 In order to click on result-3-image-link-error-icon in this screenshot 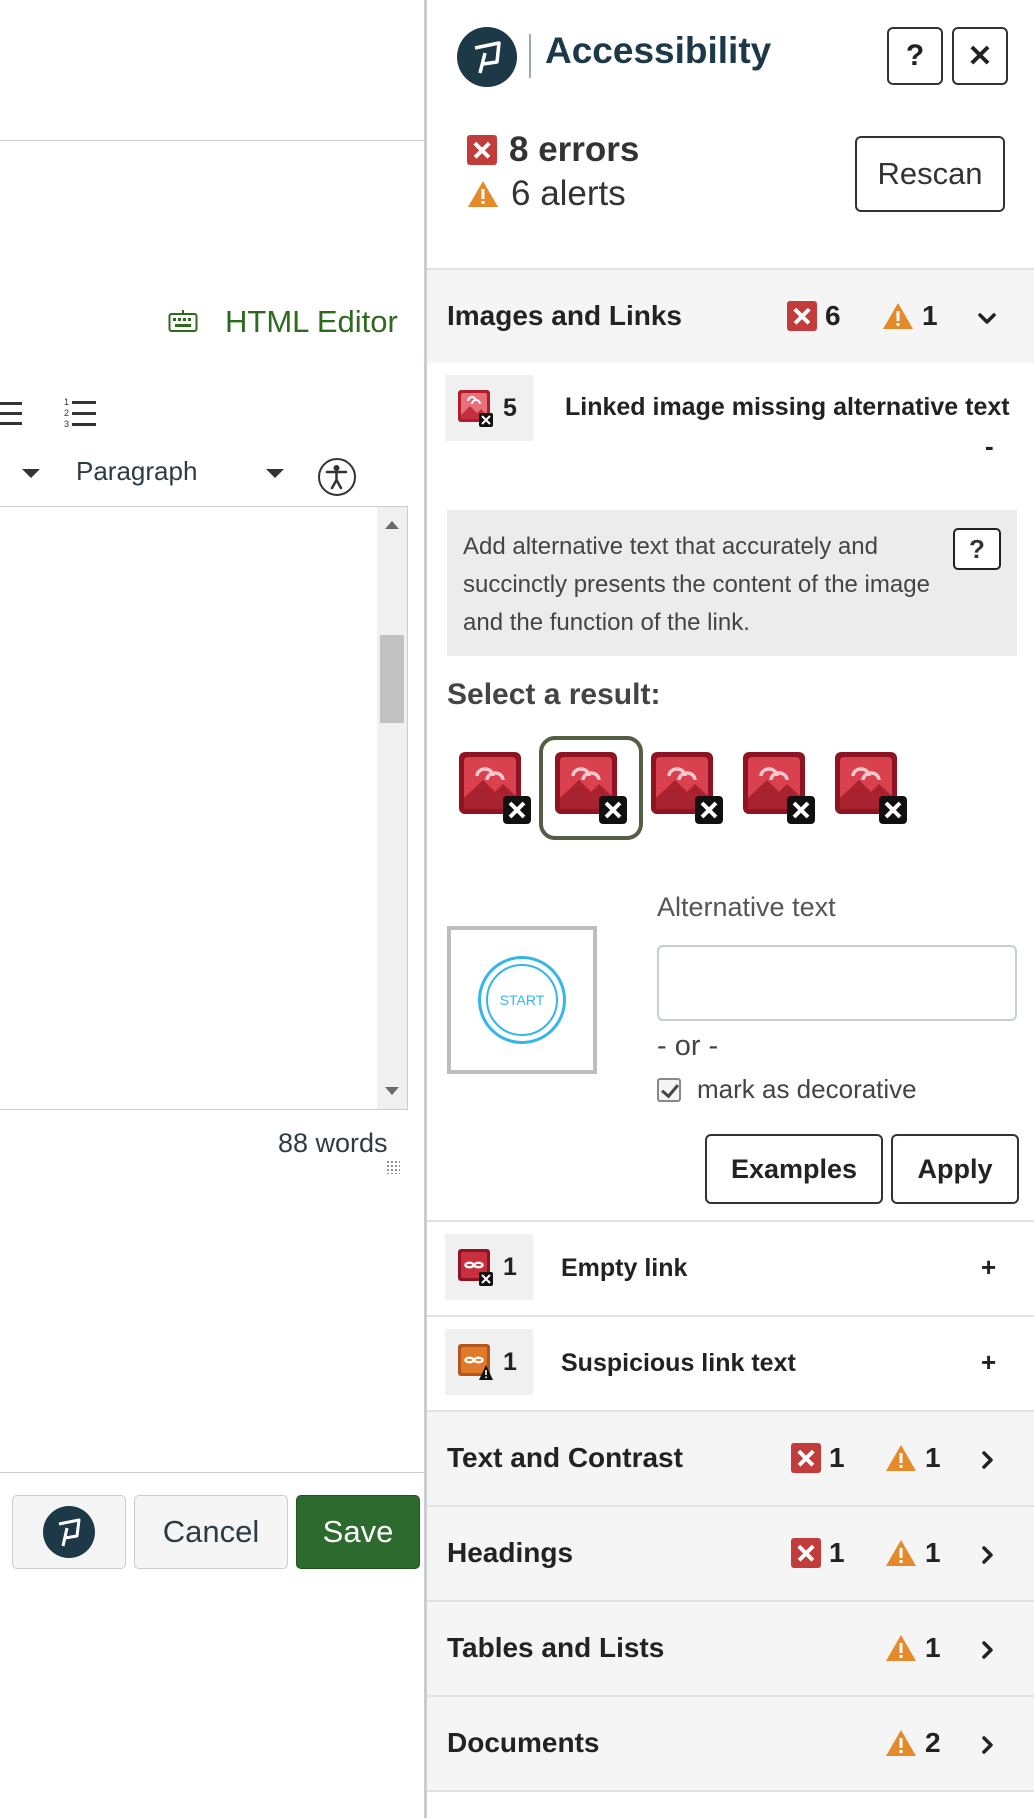, I will do `click(687, 788)`.